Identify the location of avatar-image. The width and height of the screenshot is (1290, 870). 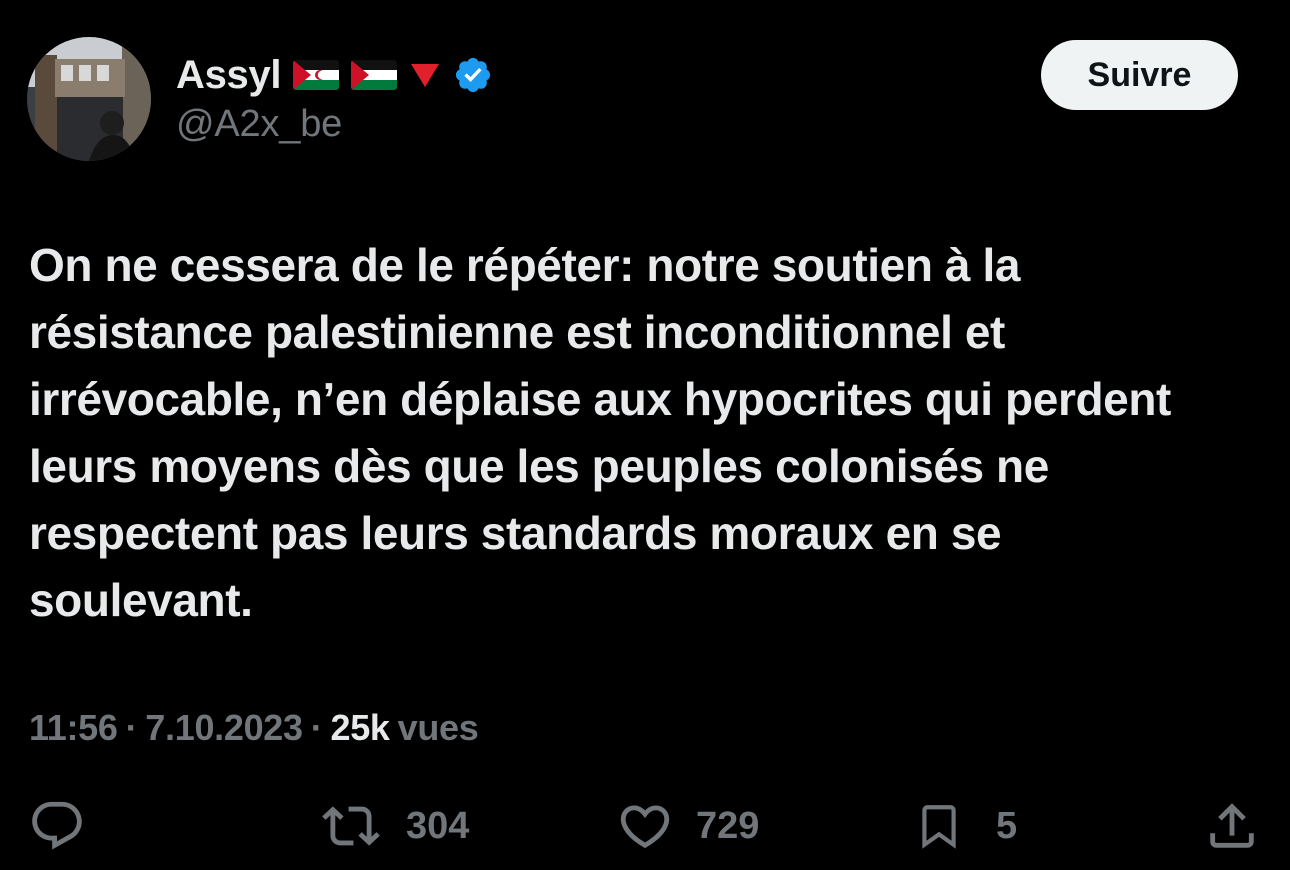
(89, 99).